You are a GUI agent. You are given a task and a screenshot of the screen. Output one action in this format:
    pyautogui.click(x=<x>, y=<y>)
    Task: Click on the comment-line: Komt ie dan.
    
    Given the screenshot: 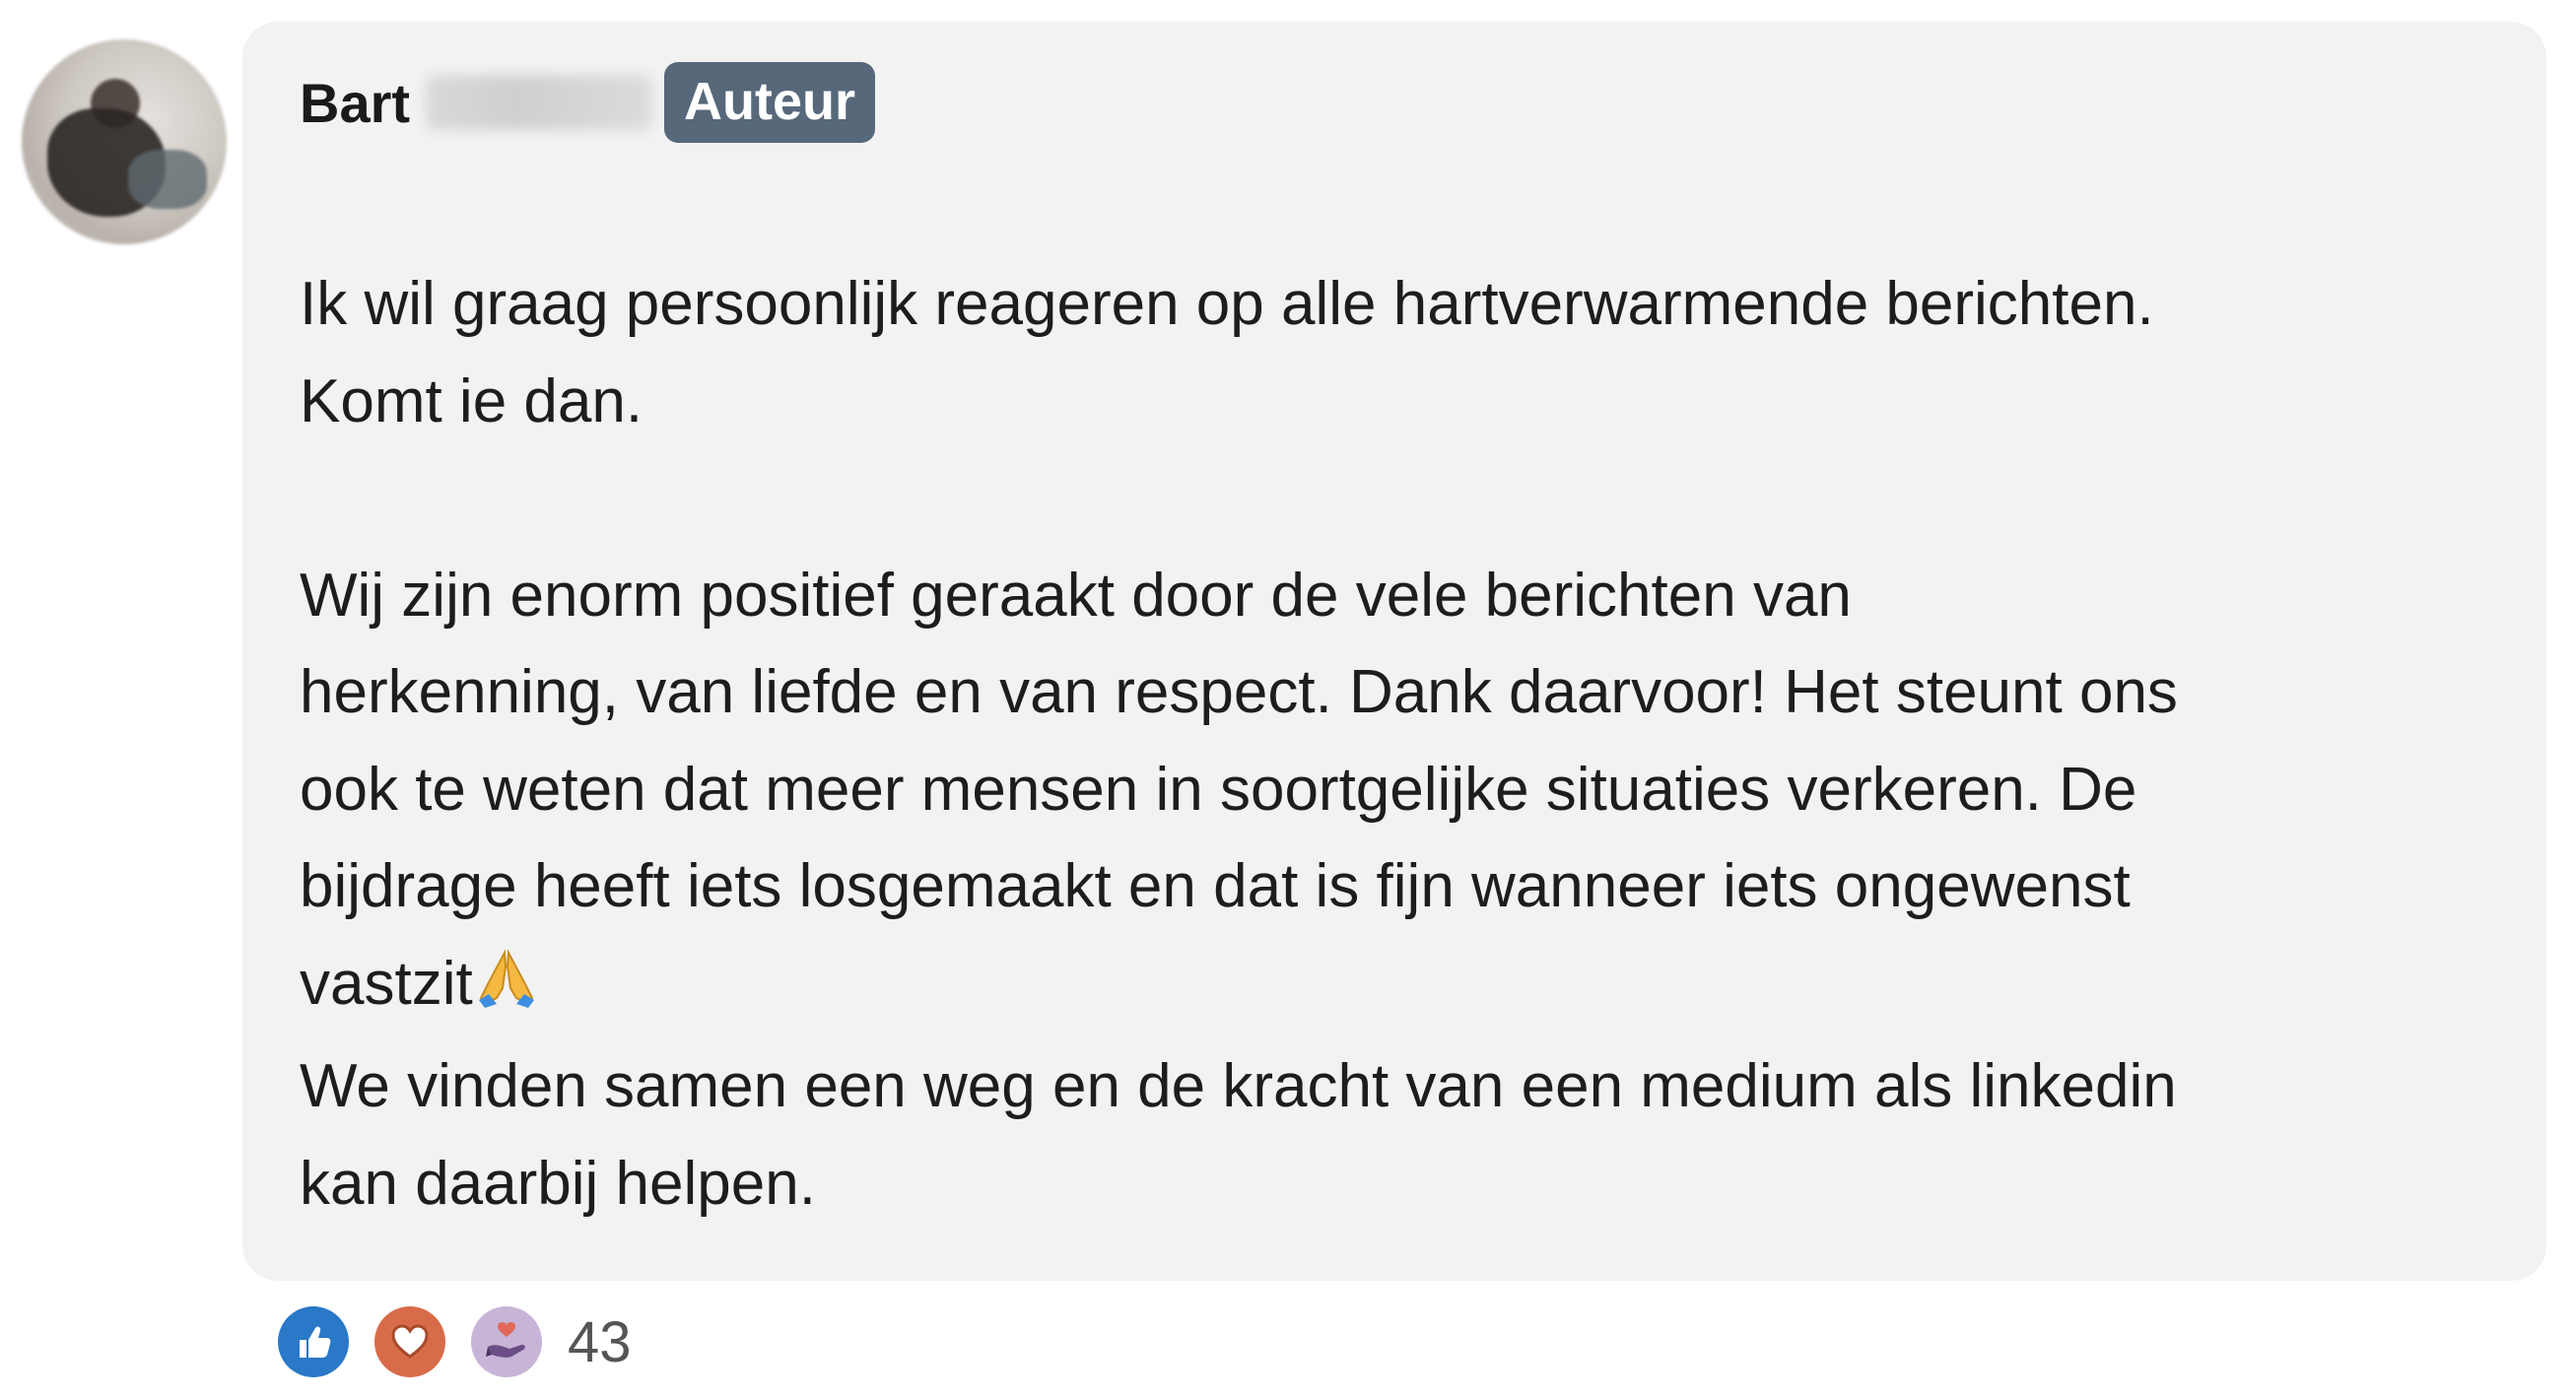 What is the action you would take?
    pyautogui.click(x=472, y=400)
    